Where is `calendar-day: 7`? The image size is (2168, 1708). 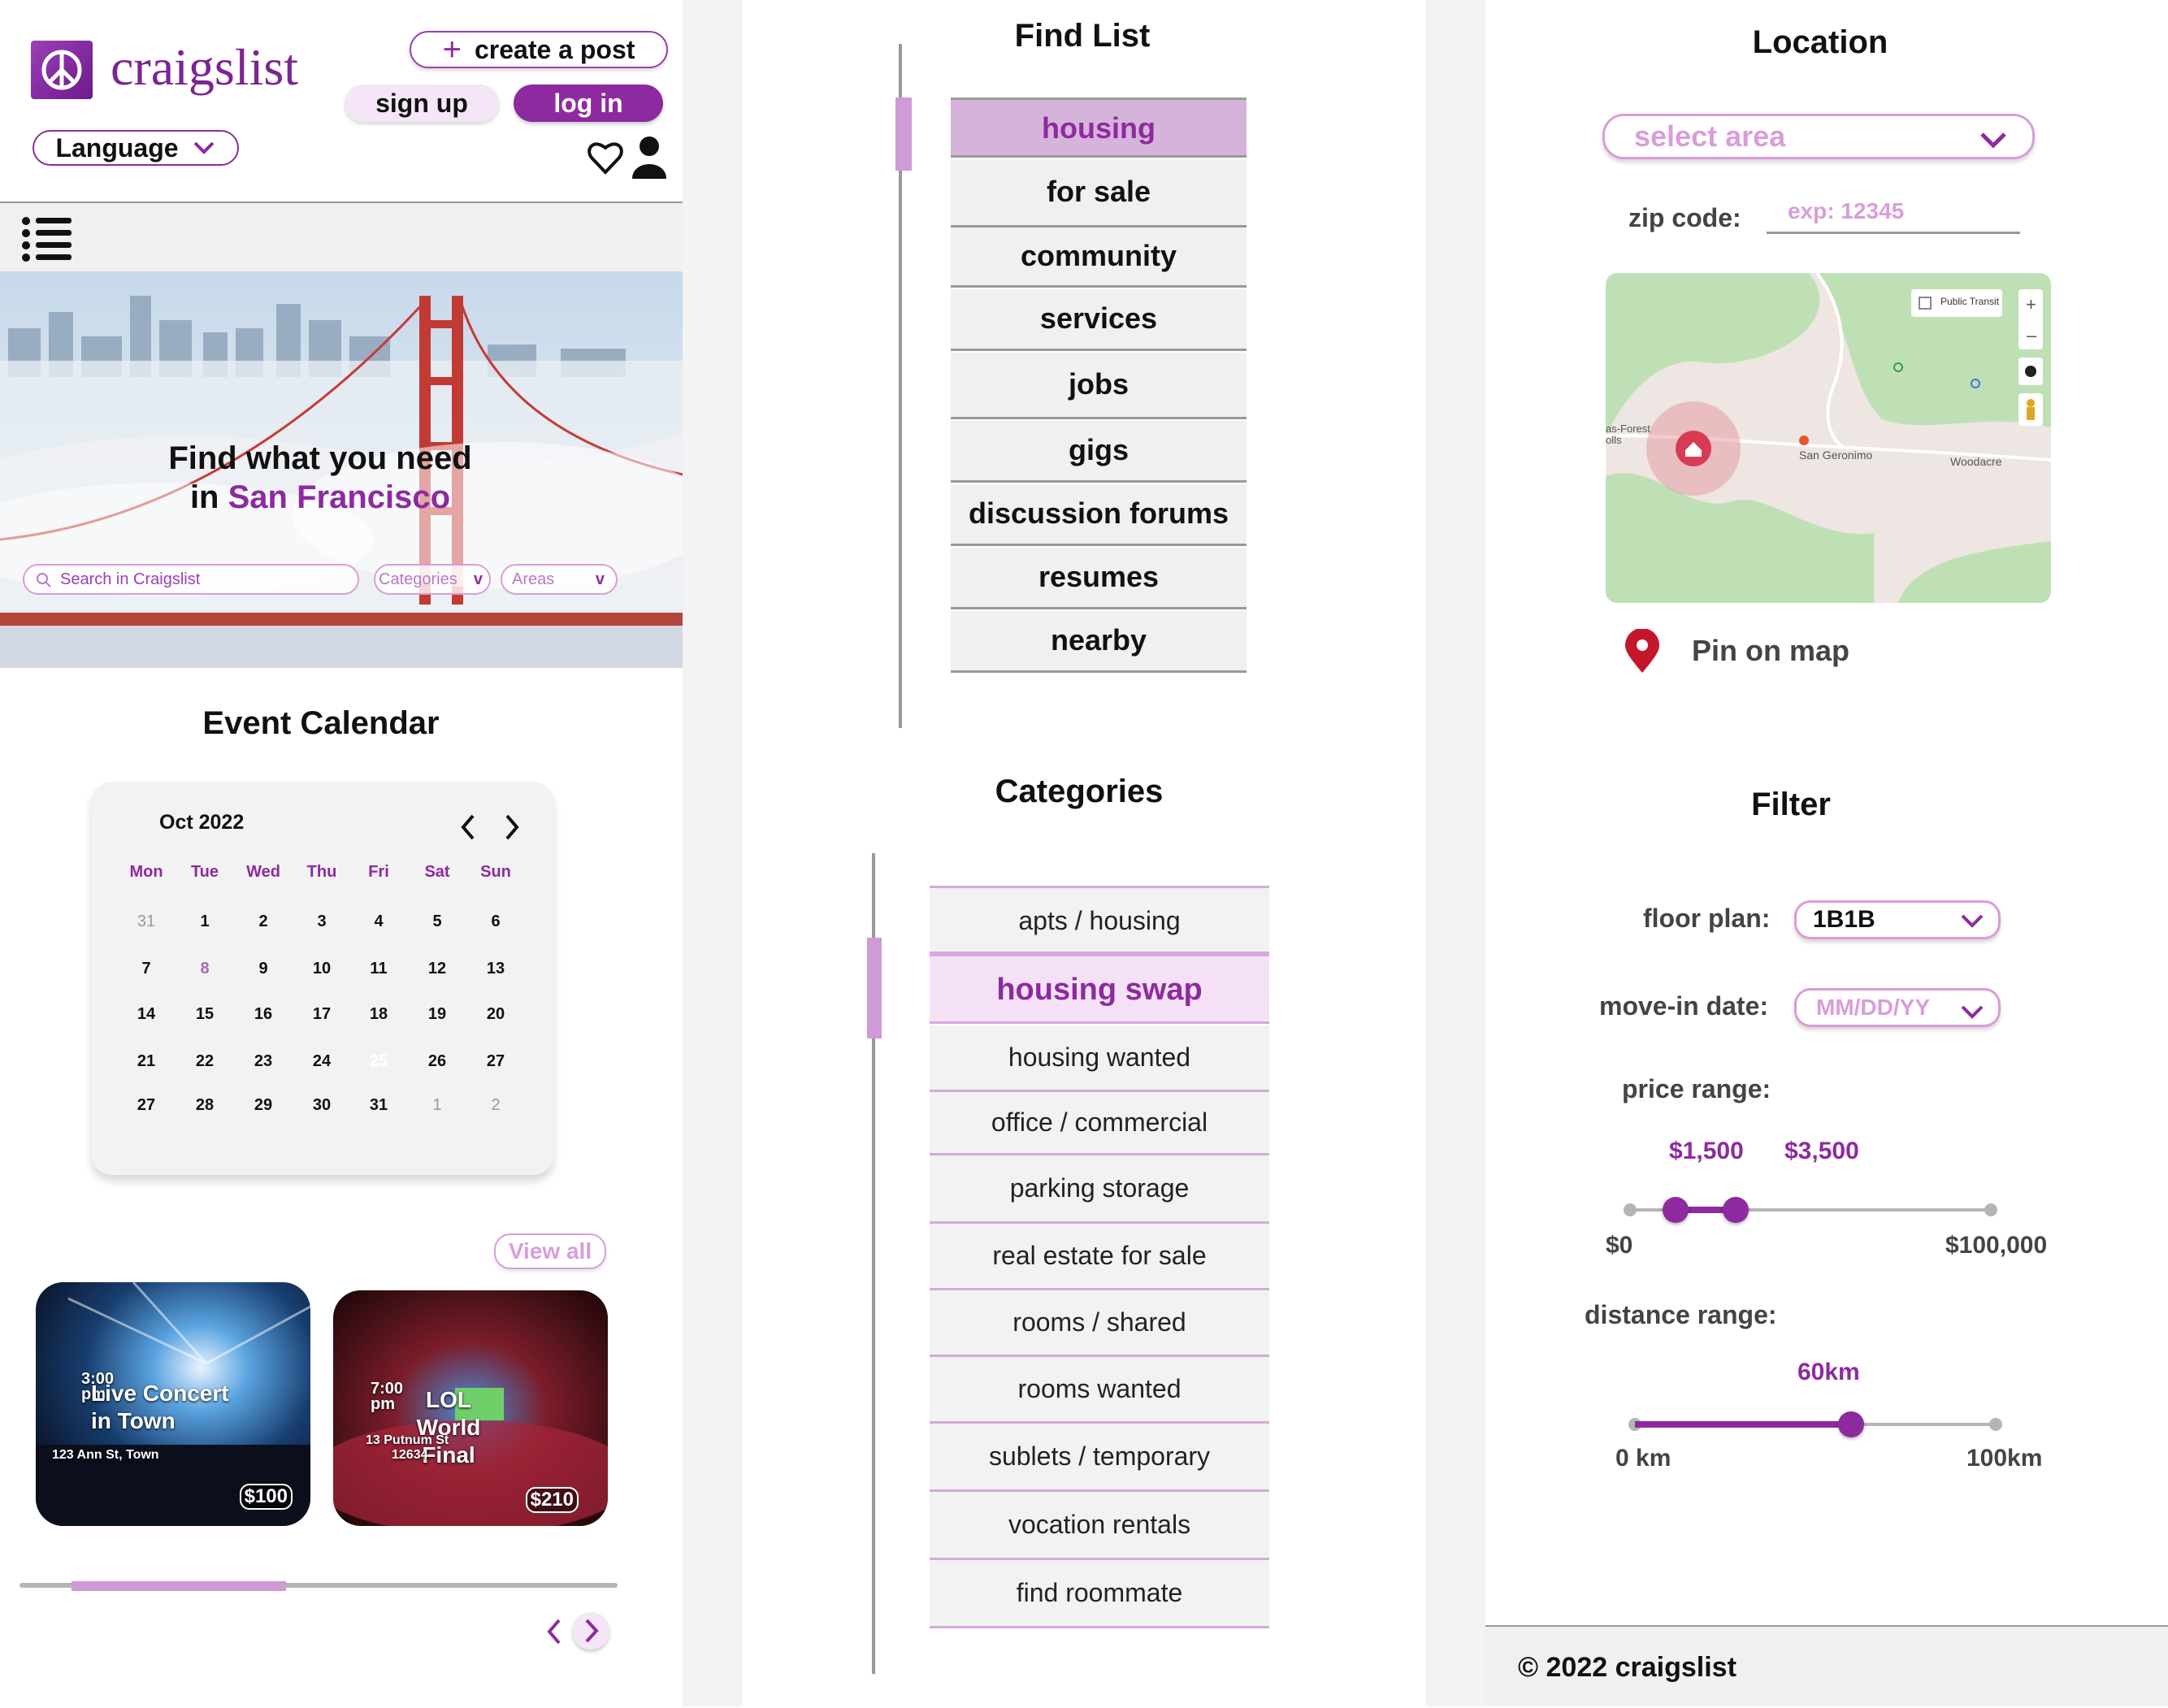 calendar-day: 7 is located at coordinates (147, 968).